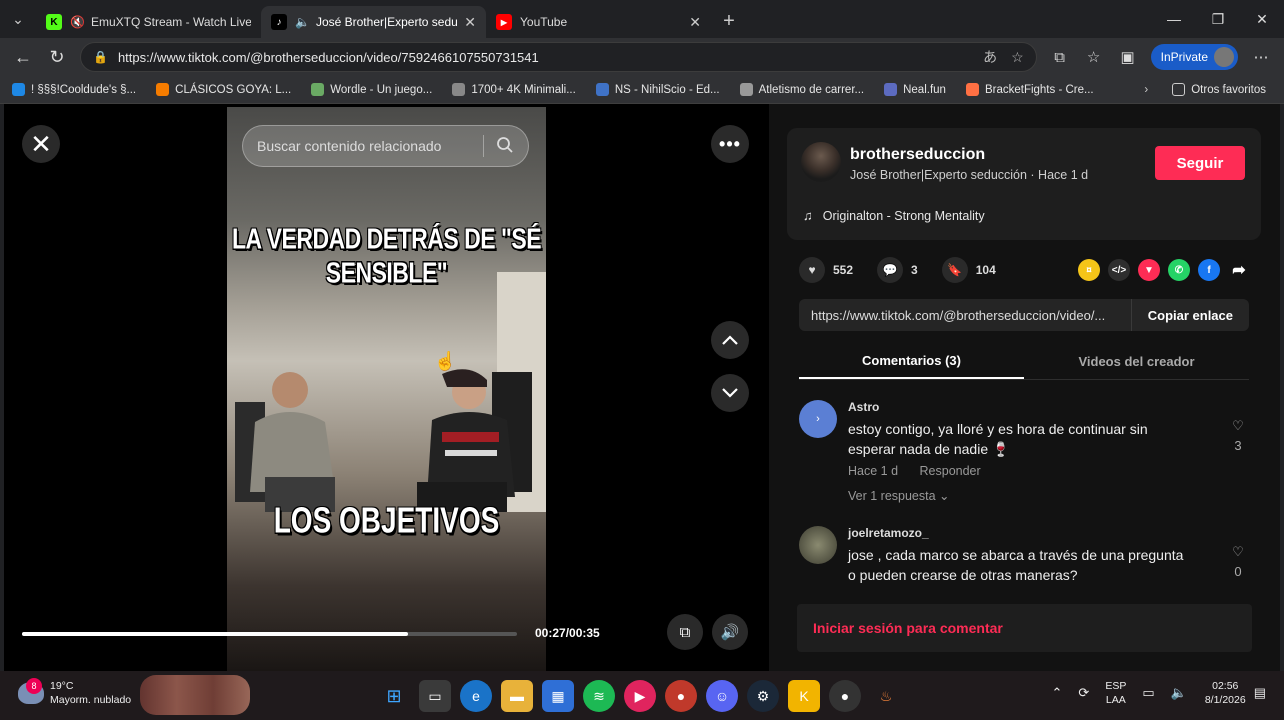 The height and width of the screenshot is (720, 1284). Describe the element at coordinates (863, 407) in the screenshot. I see `comment-username: Astro` at that location.